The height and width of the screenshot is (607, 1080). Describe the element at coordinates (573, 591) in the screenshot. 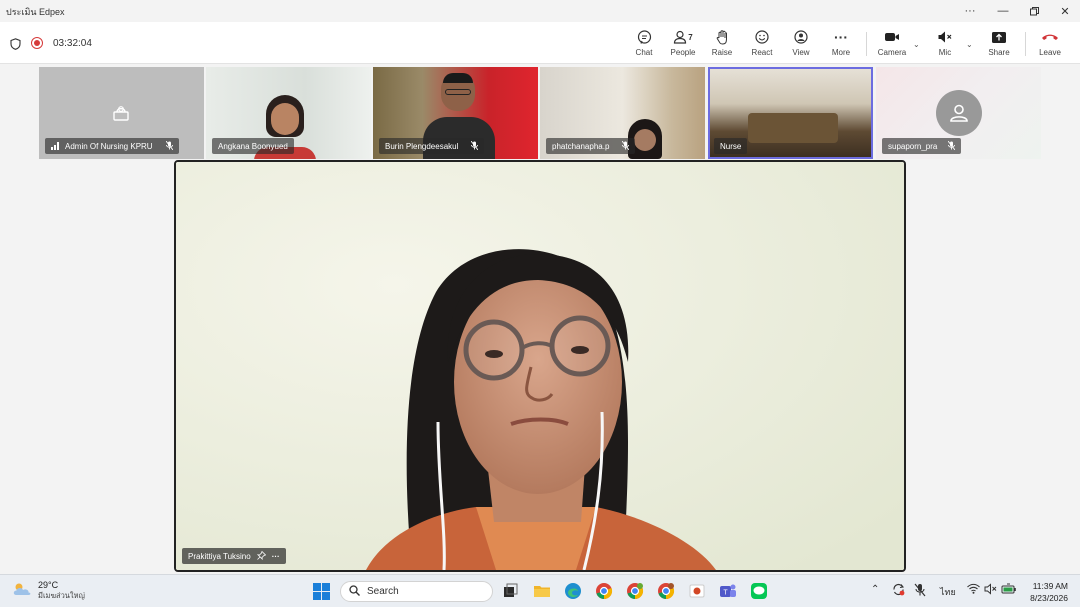

I see `edge-browser-icon` at that location.